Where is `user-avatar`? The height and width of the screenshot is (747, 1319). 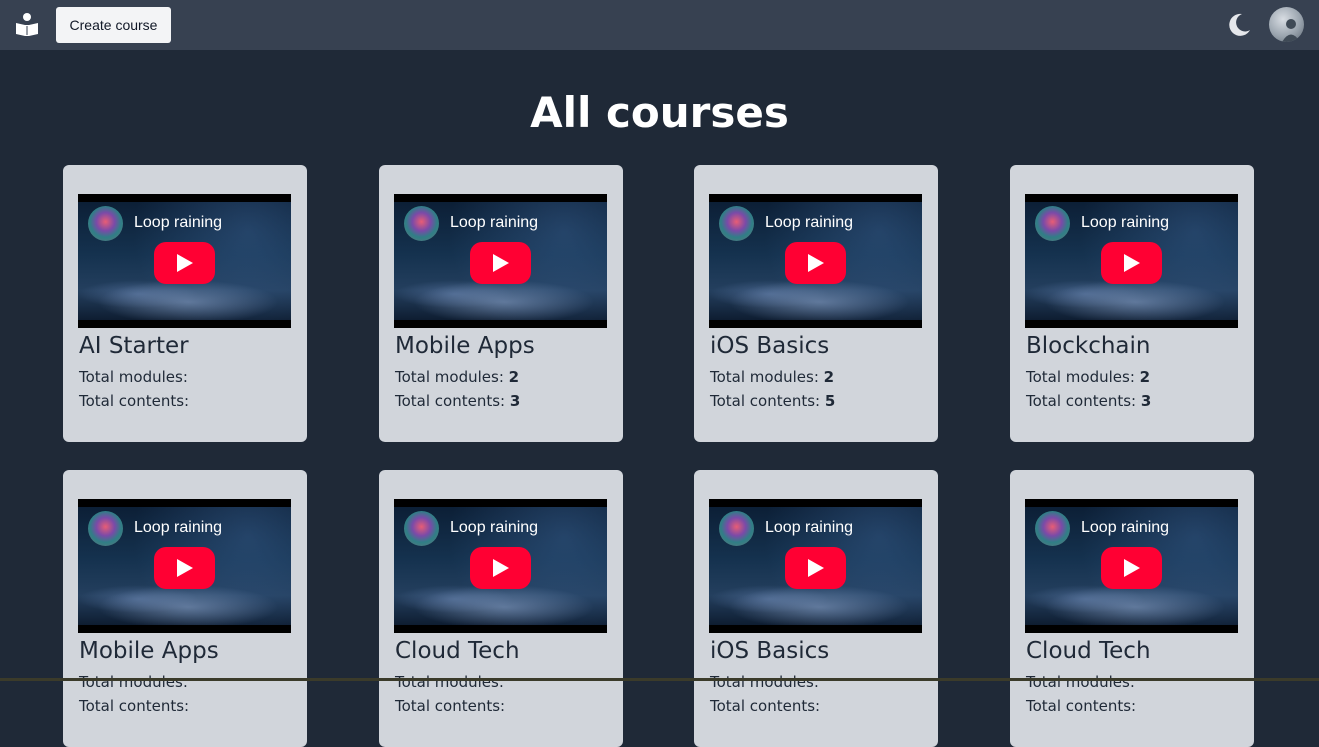 user-avatar is located at coordinates (1286, 24).